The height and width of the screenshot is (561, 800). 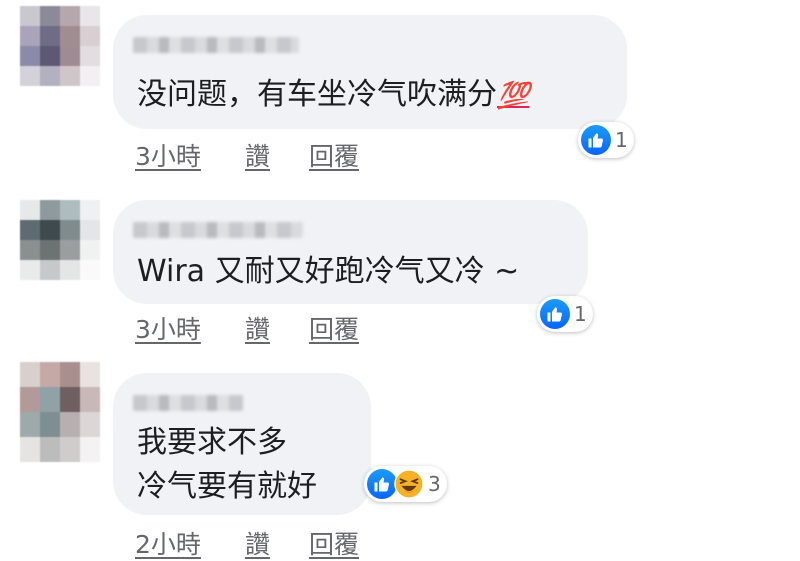 I want to click on comment-text-line-2: 冷气要有就好, so click(x=227, y=486).